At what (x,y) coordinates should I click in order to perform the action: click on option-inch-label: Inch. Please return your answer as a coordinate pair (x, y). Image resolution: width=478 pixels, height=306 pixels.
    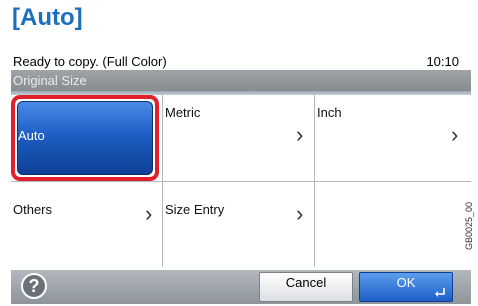
    Looking at the image, I should click on (329, 112).